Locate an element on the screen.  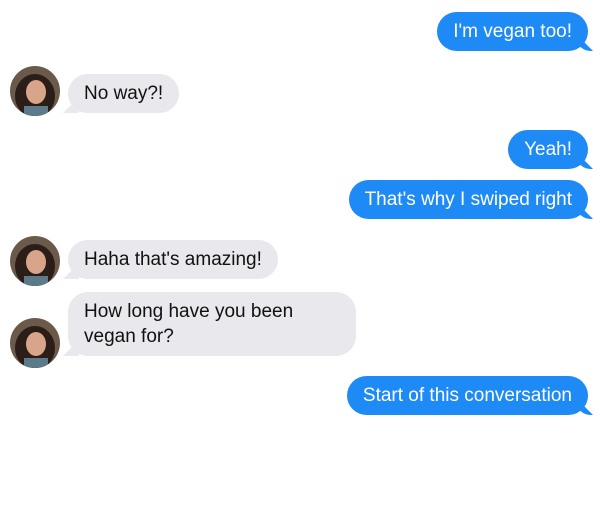
message-text: Haha that's amazing! is located at coordinates (173, 259).